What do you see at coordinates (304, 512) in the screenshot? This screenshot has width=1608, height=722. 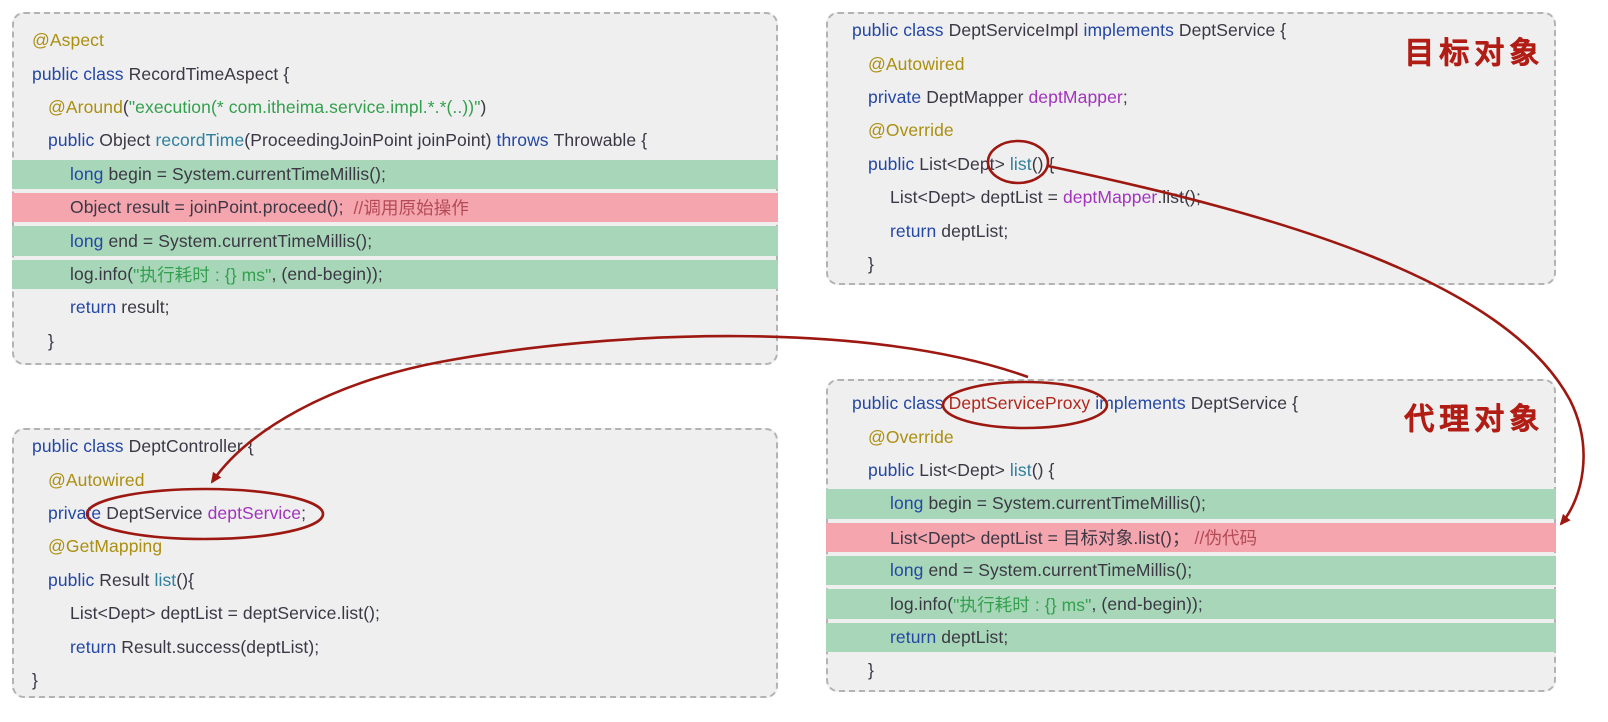 I see `code-token-plain: ;` at bounding box center [304, 512].